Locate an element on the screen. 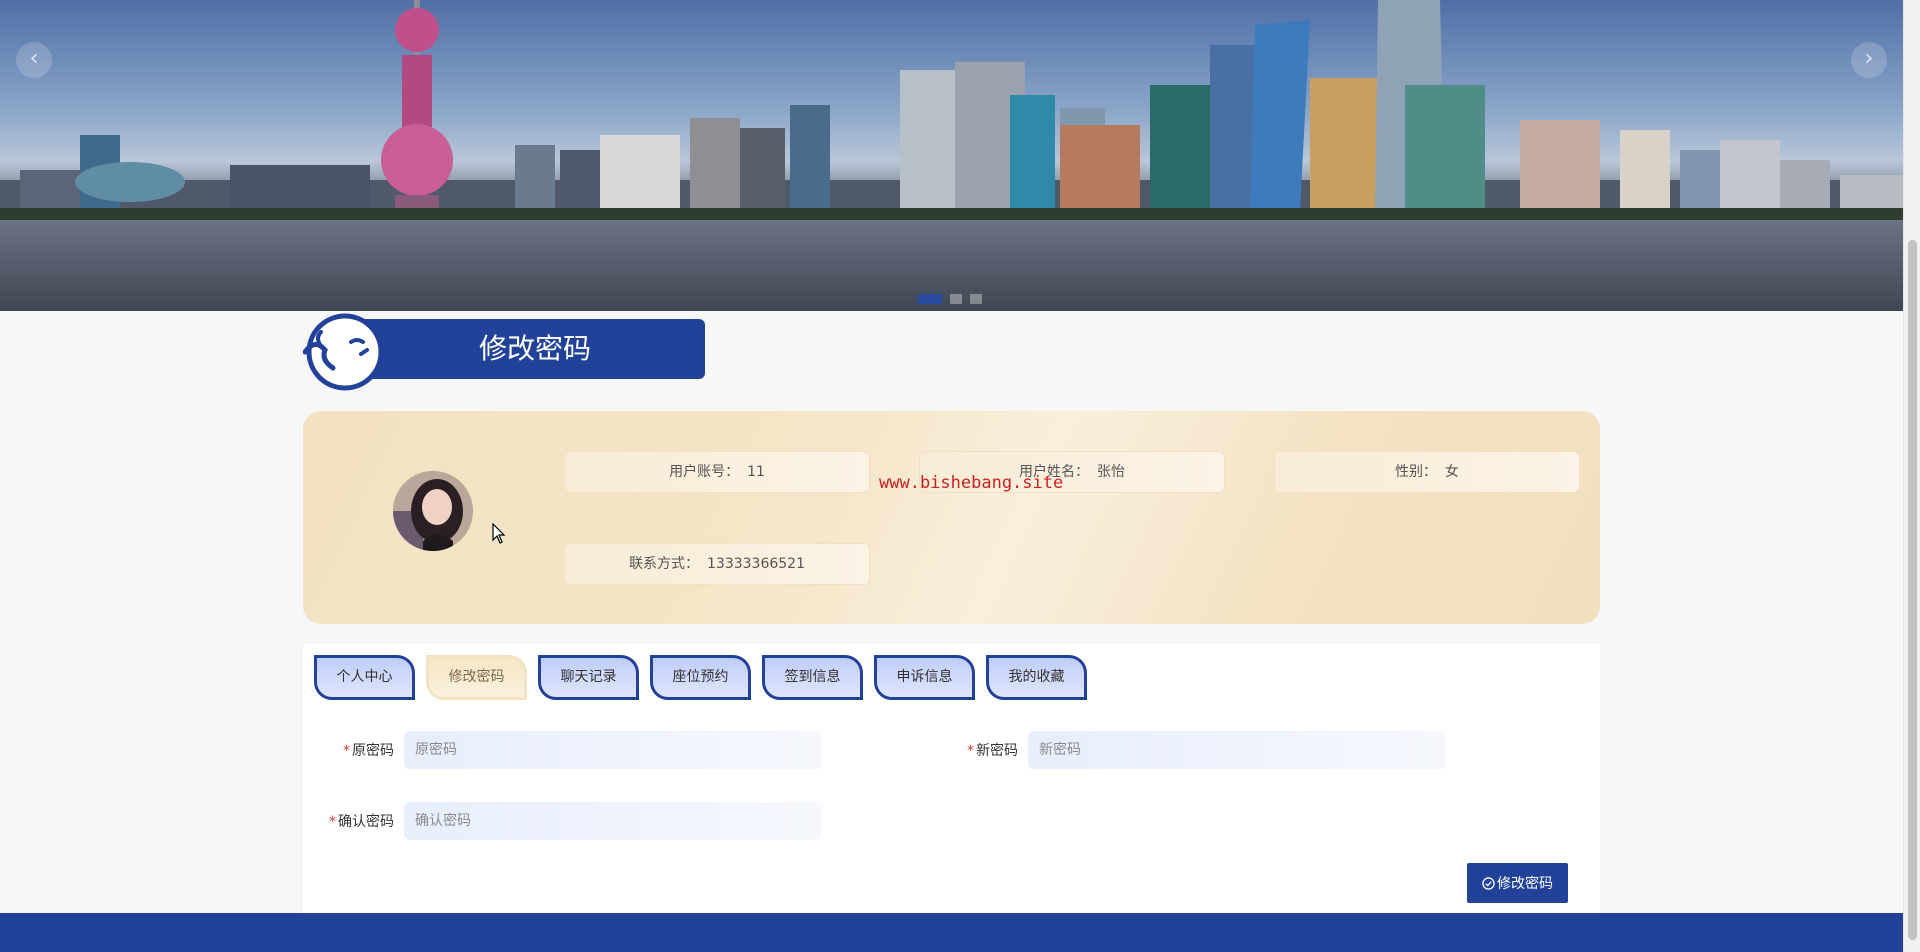  mouse-cursor-icon is located at coordinates (499, 533).